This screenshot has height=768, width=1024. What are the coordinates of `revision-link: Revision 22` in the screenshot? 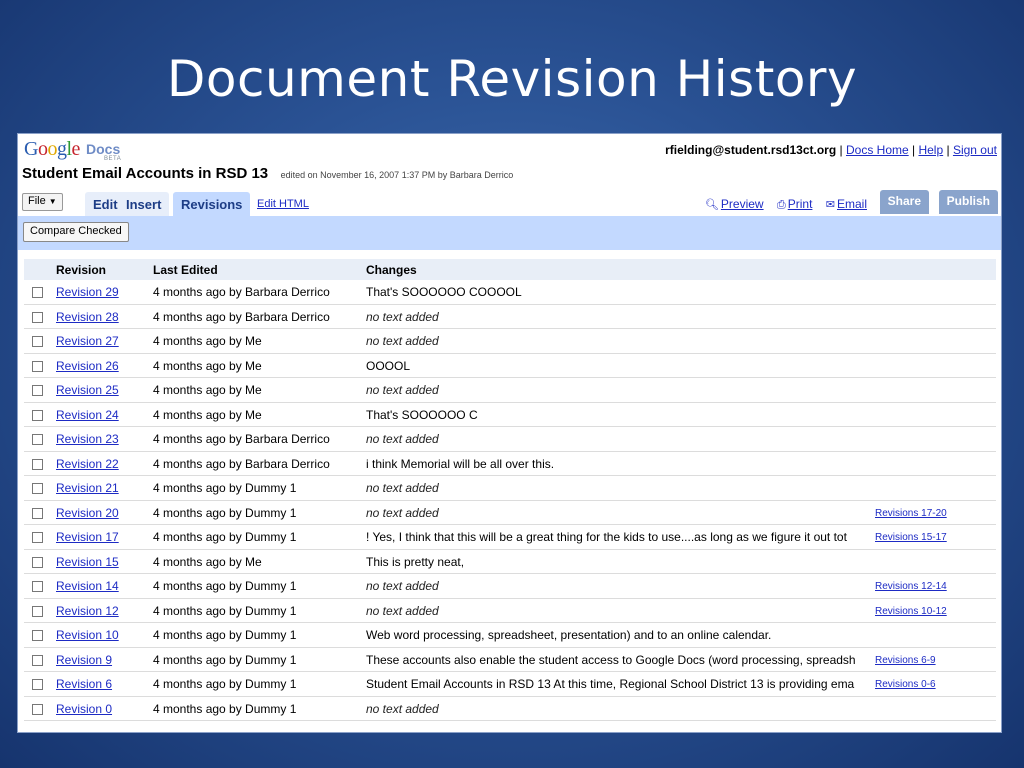 It's located at (106, 464).